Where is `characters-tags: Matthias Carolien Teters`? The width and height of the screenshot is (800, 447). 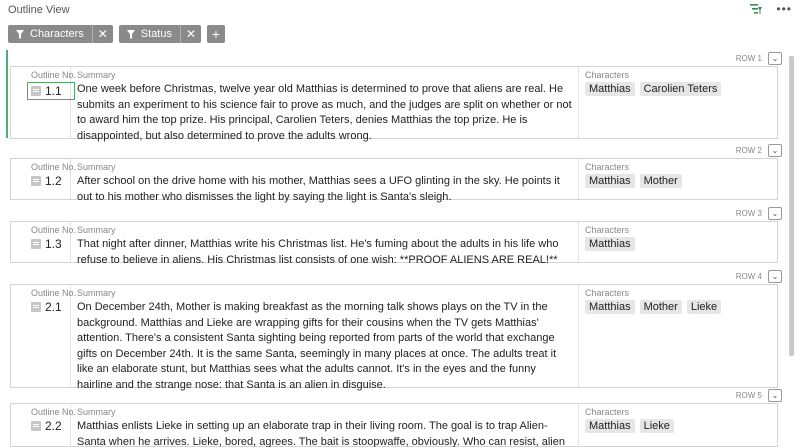
characters-tags: Matthias Carolien Teters is located at coordinates (678, 89).